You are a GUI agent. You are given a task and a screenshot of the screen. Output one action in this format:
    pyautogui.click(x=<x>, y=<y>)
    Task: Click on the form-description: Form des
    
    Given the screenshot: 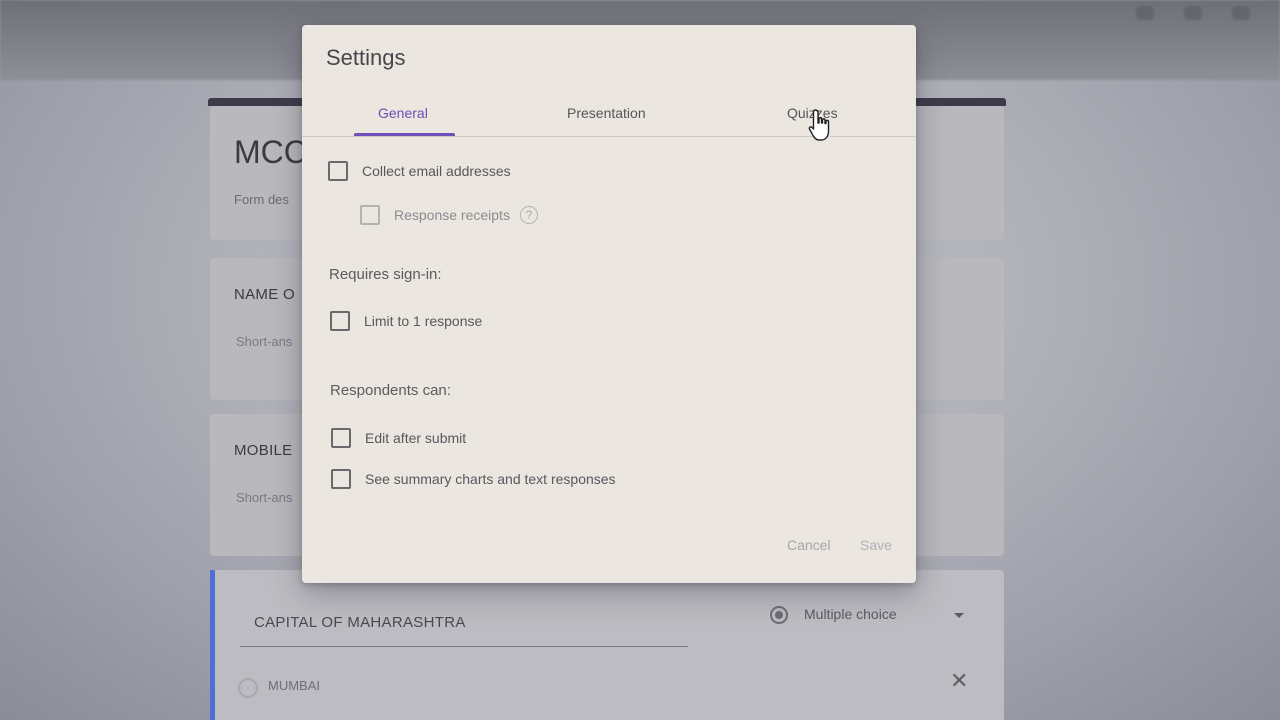 What is the action you would take?
    pyautogui.click(x=261, y=199)
    